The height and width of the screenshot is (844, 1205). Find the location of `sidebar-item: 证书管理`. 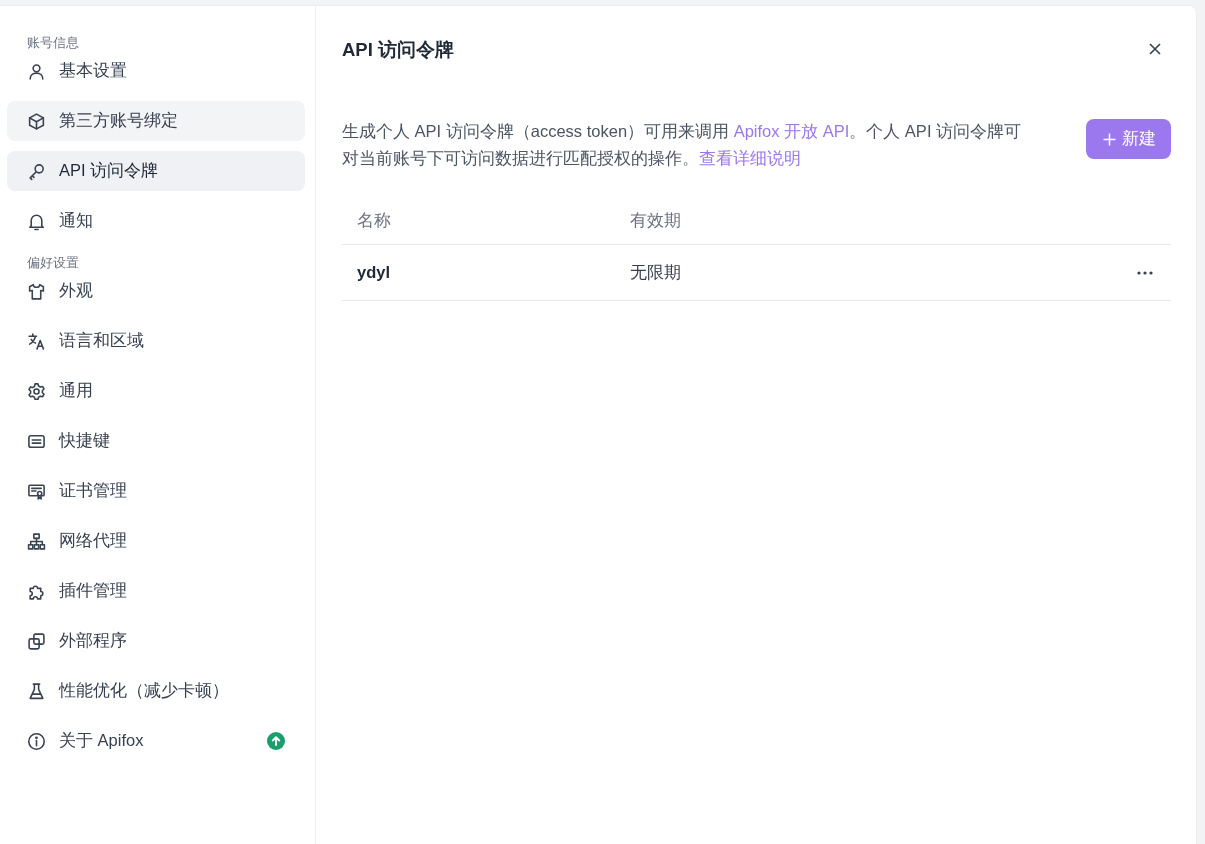

sidebar-item: 证书管理 is located at coordinates (156, 491).